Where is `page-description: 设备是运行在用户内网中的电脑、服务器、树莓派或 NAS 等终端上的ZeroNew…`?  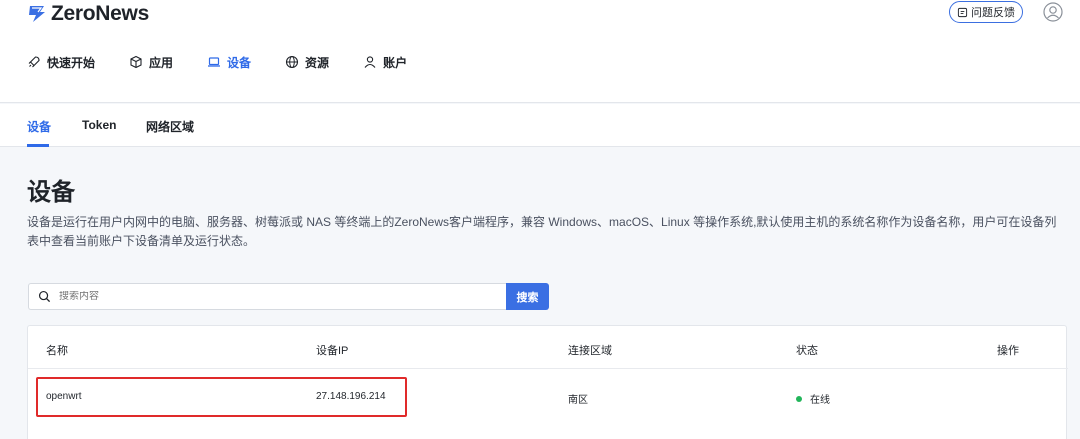 page-description: 设备是运行在用户内网中的电脑、服务器、树莓派或 NAS 等终端上的ZeroNew… is located at coordinates (542, 231).